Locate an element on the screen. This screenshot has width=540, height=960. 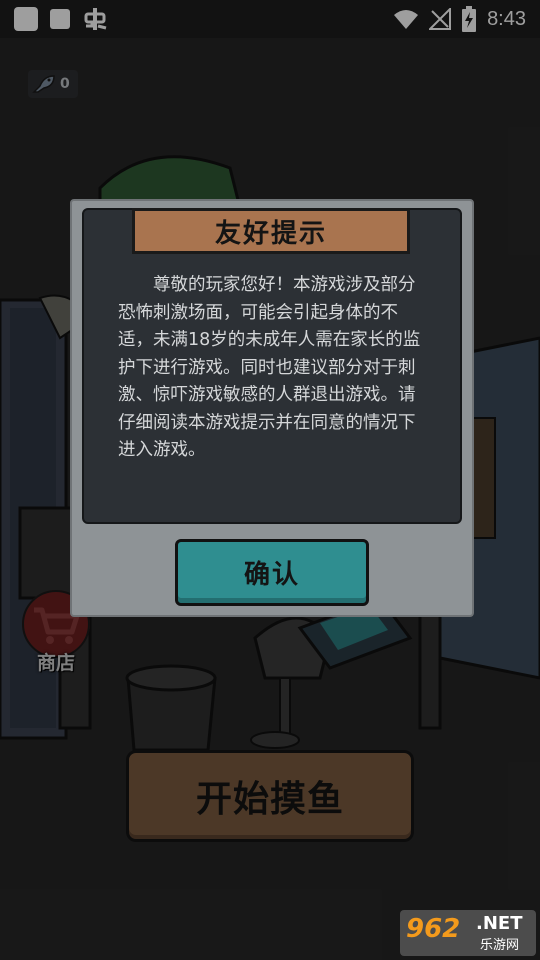
watermark-domain: .NET is located at coordinates (499, 923).